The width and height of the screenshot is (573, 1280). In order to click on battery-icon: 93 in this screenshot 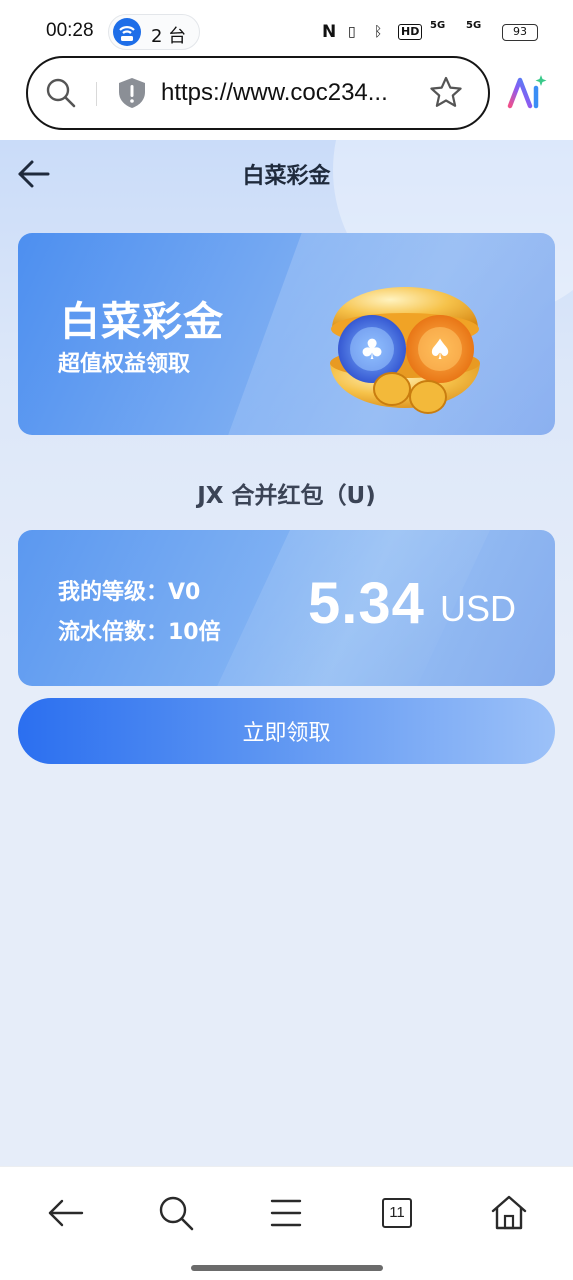, I will do `click(520, 32)`.